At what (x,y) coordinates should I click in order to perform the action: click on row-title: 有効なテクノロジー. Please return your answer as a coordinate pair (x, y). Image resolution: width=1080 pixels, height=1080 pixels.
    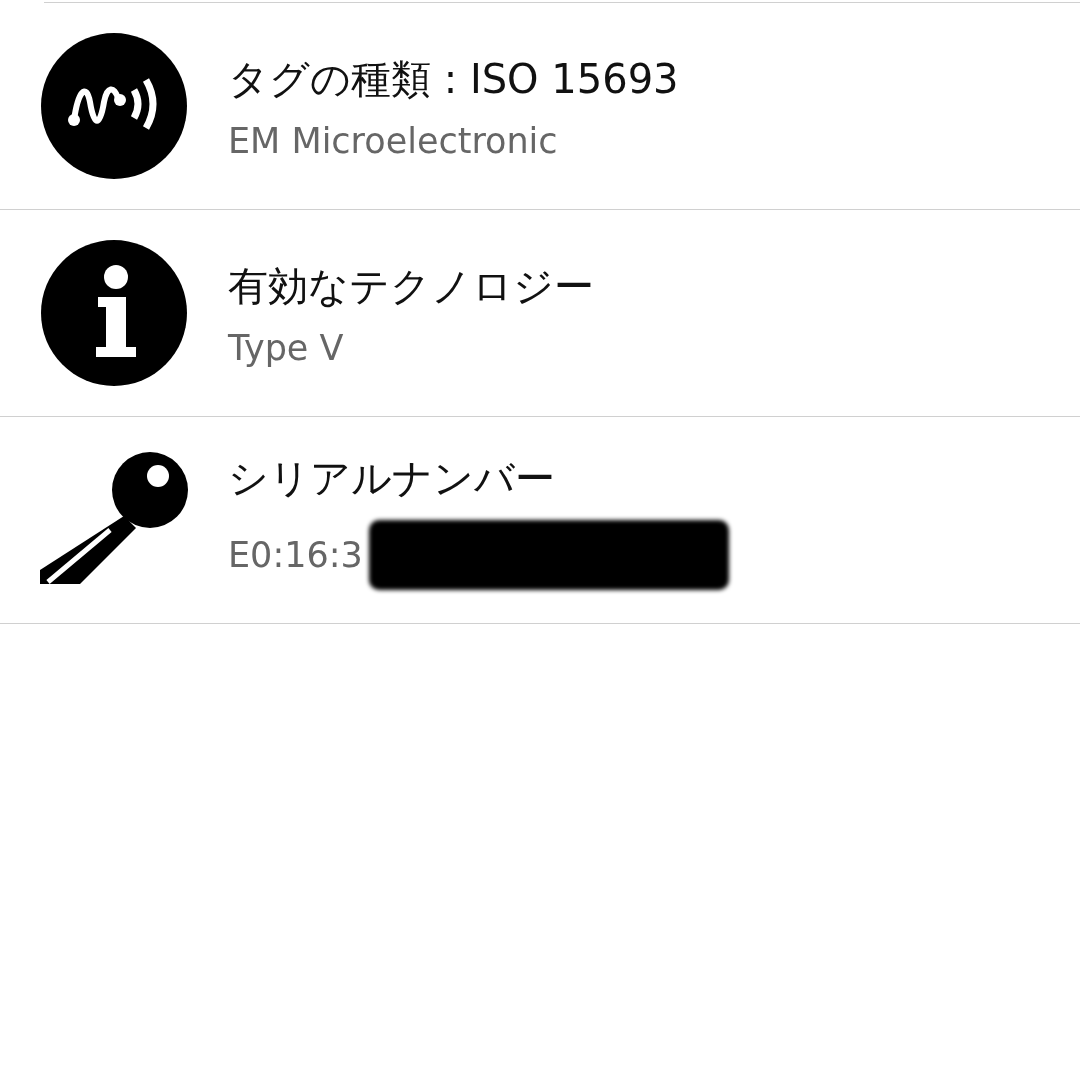
    Looking at the image, I should click on (411, 286).